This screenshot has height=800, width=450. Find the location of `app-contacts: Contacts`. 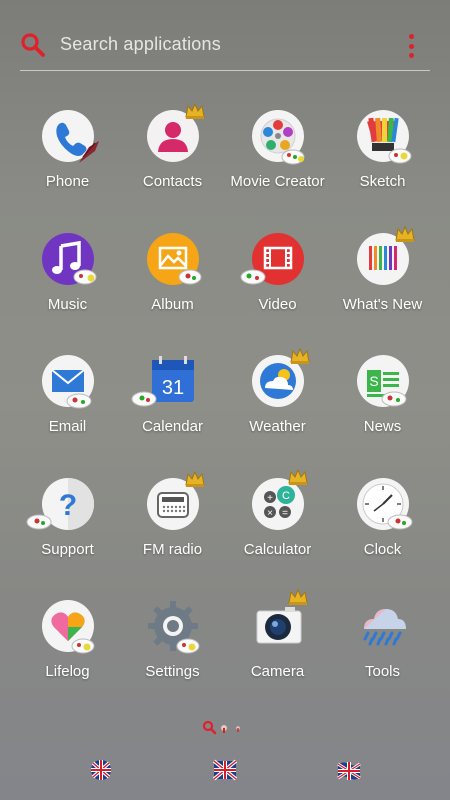

app-contacts: Contacts is located at coordinates (172, 165).